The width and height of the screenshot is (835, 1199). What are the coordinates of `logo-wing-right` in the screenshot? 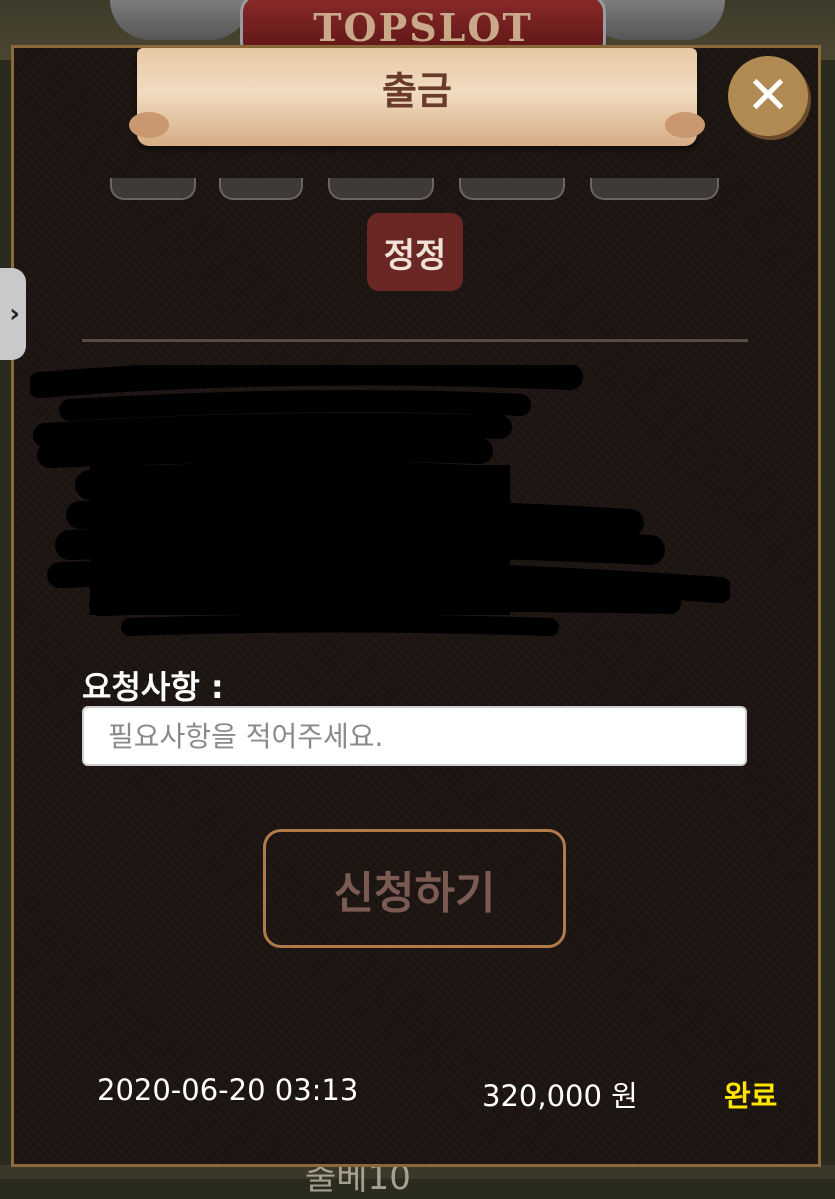 It's located at (655, 20).